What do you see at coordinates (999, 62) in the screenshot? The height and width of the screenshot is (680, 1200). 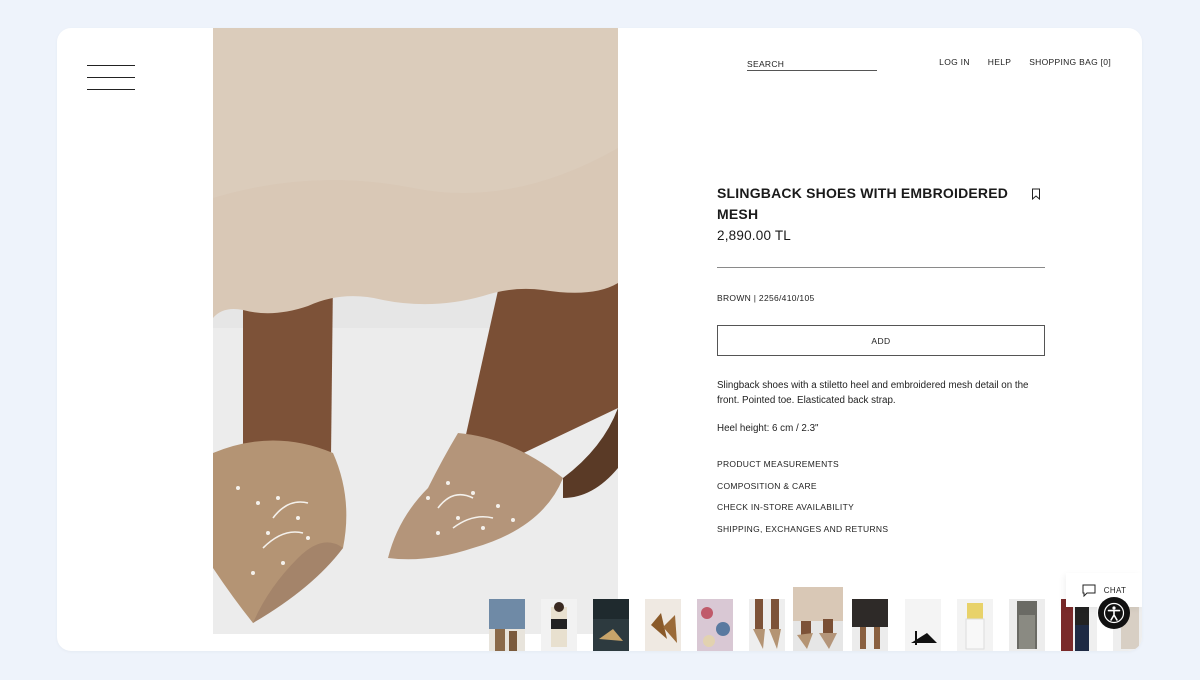 I see `help-link: HELP` at bounding box center [999, 62].